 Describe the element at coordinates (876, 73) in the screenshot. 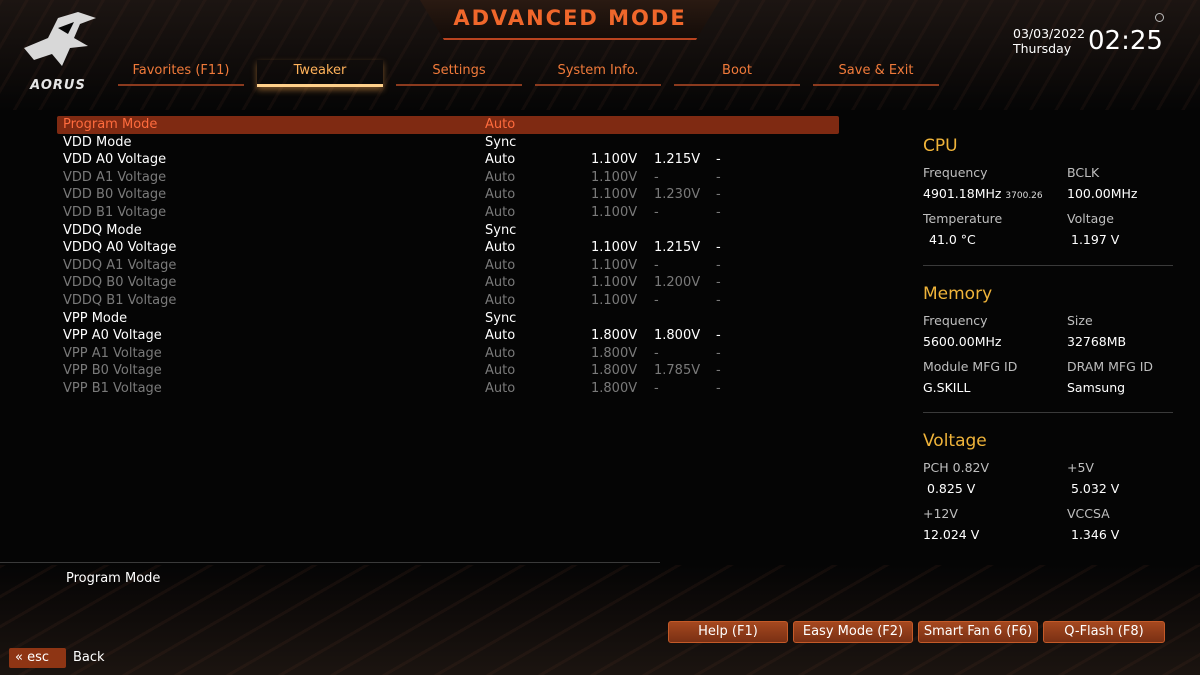

I see `tab-save-exit: Save & Exit` at that location.